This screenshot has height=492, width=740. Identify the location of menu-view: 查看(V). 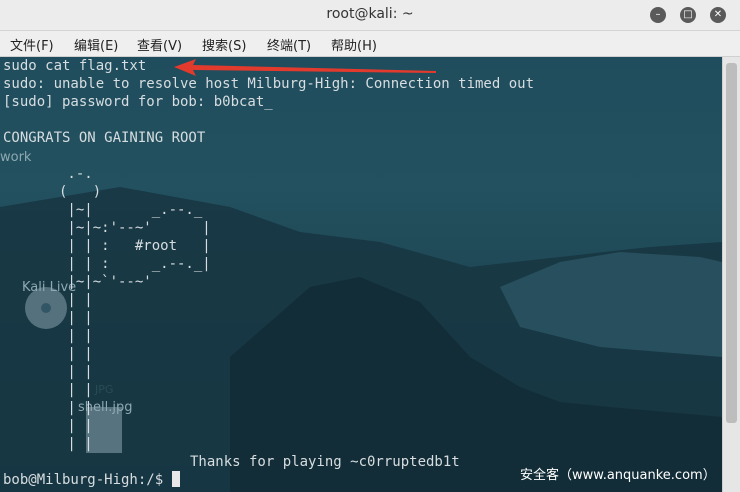
(159, 44).